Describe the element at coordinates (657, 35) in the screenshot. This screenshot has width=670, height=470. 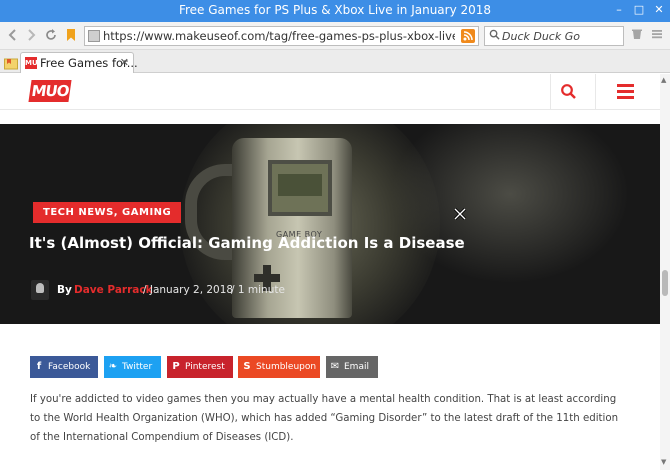
I see `menu-icon` at that location.